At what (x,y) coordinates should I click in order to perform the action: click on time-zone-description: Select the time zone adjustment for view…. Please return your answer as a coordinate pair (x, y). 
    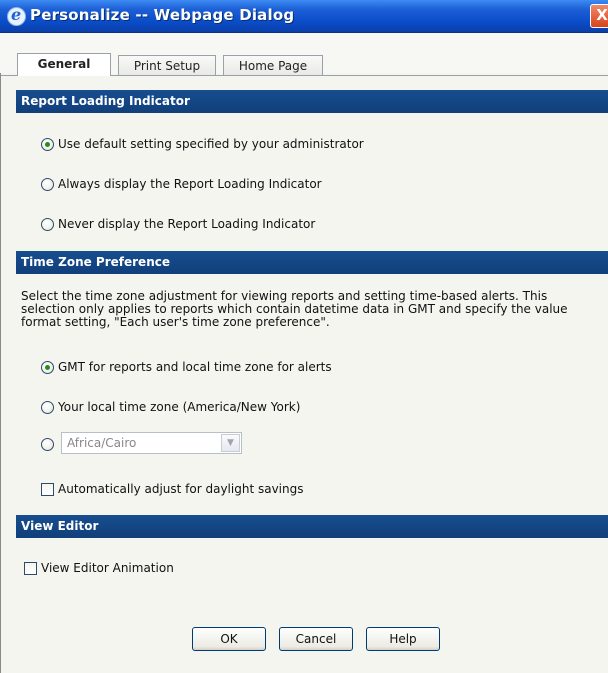
    Looking at the image, I should click on (294, 309).